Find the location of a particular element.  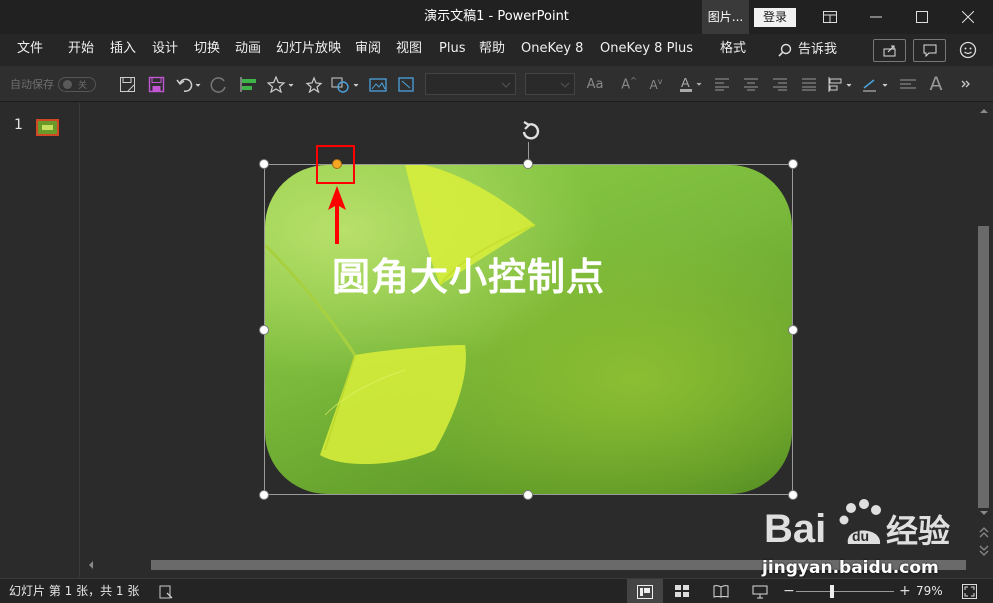

resize-handle-top is located at coordinates (528, 164).